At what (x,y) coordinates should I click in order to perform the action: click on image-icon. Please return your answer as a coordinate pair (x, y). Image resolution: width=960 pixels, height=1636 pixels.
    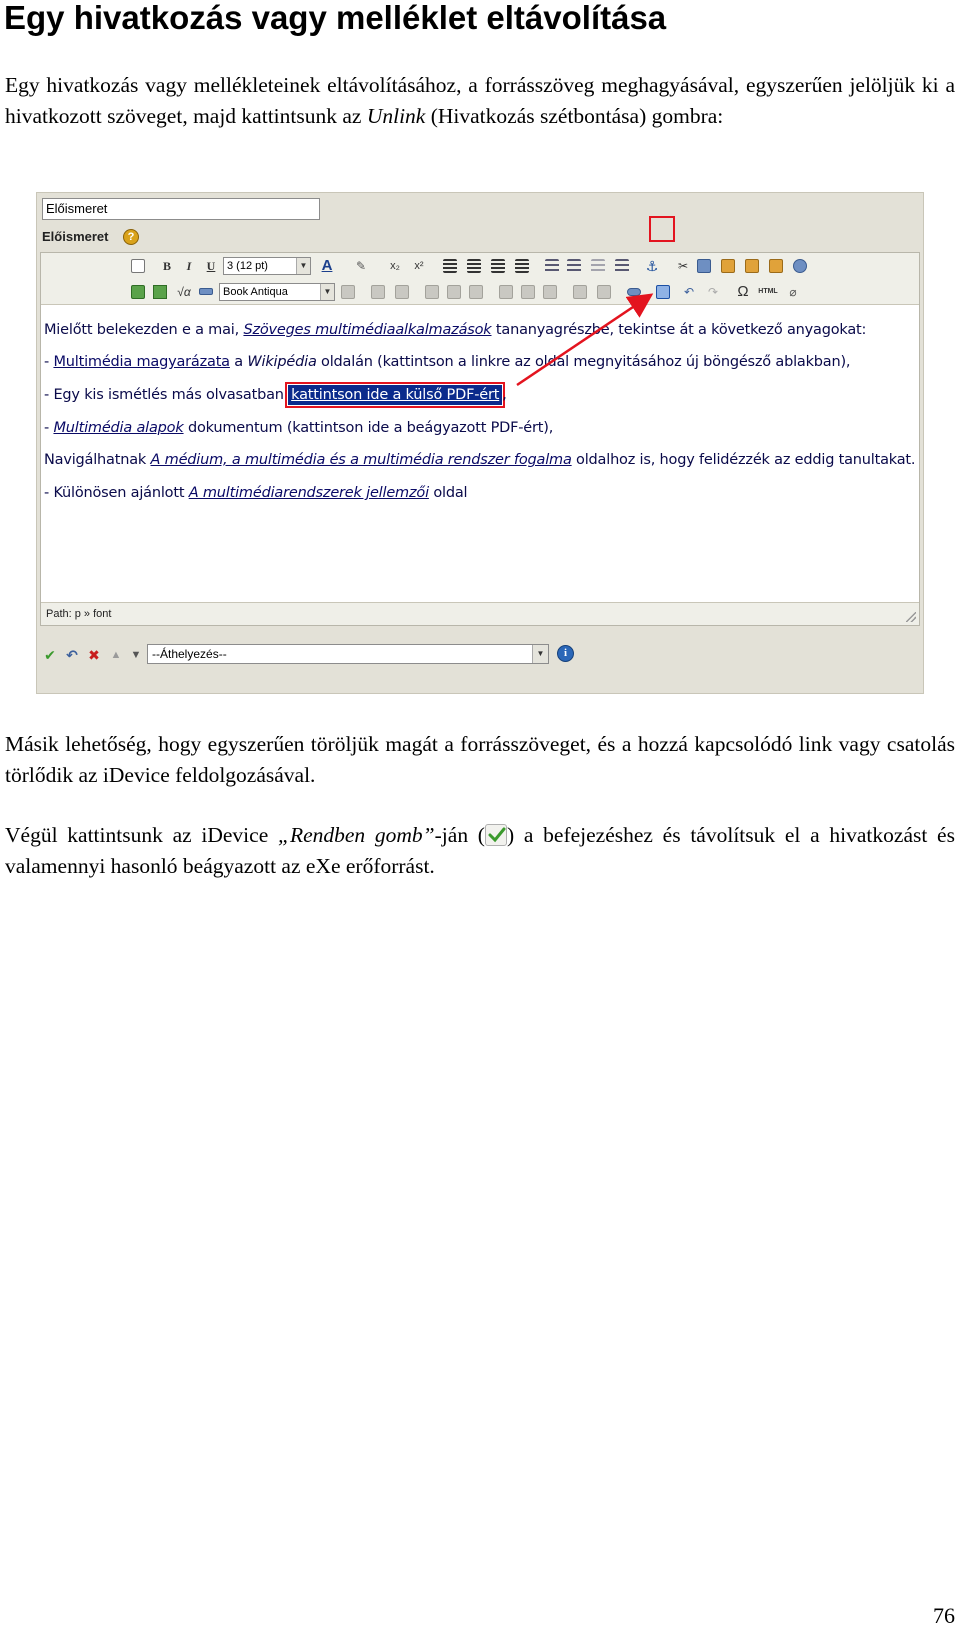
    Looking at the image, I should click on (138, 292).